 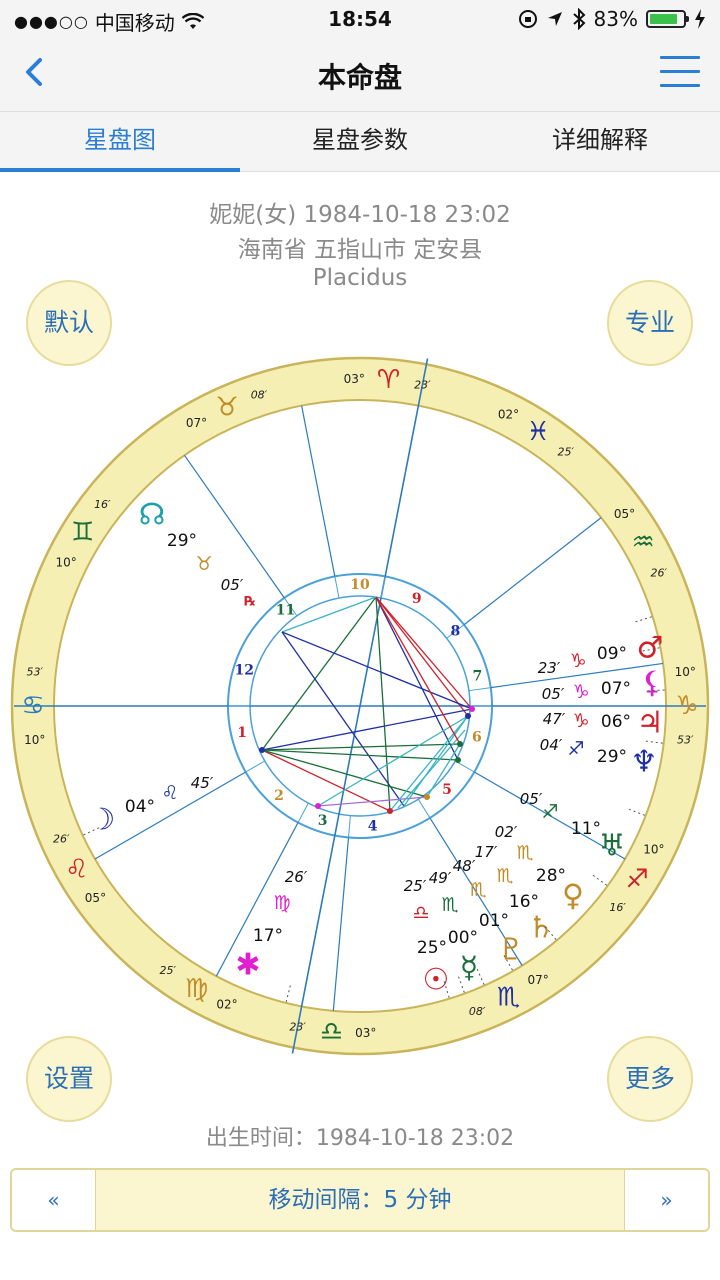 What do you see at coordinates (182, 541) in the screenshot?
I see `north-node-degree: 29°` at bounding box center [182, 541].